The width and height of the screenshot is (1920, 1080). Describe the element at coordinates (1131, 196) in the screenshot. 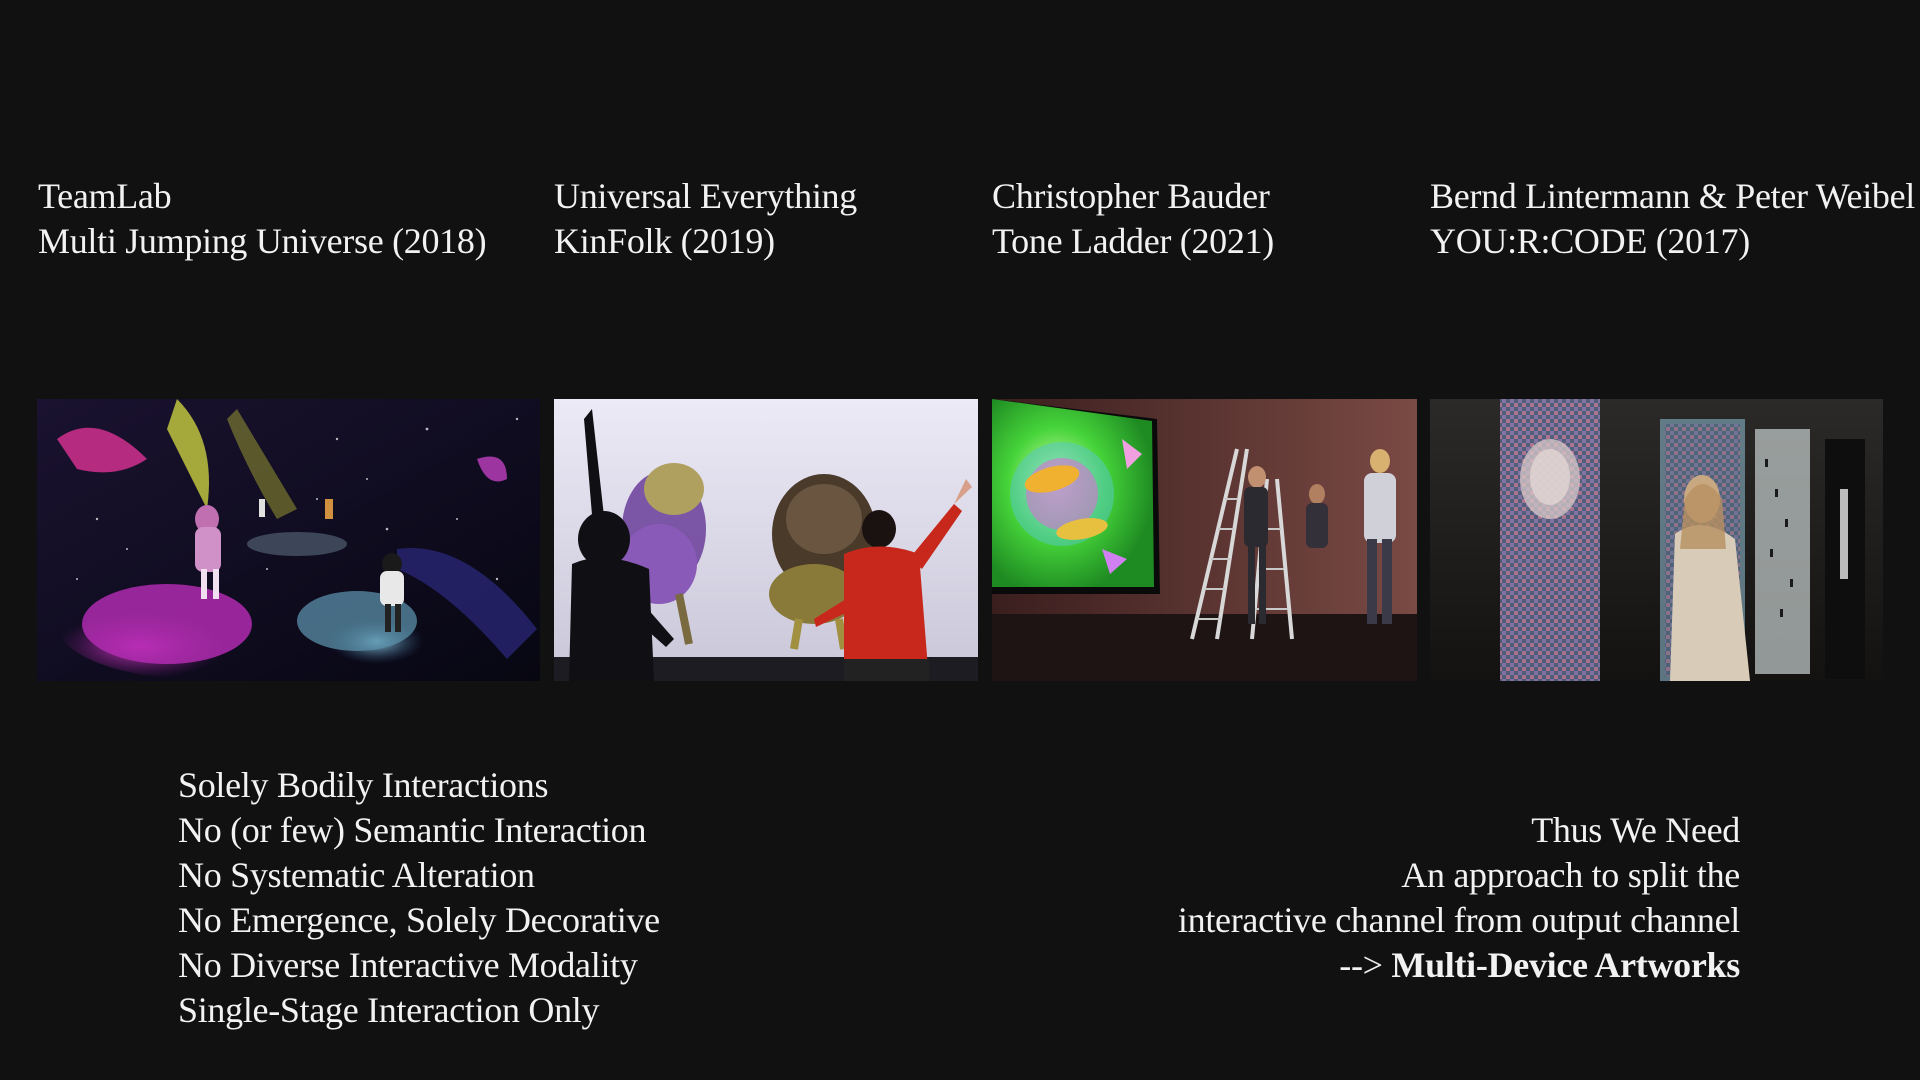

I see `artist-name: Christopher Bauder` at that location.